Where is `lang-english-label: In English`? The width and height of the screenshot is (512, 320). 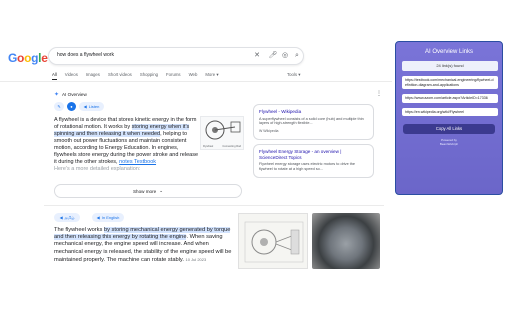 lang-english-label: In English is located at coordinates (110, 217).